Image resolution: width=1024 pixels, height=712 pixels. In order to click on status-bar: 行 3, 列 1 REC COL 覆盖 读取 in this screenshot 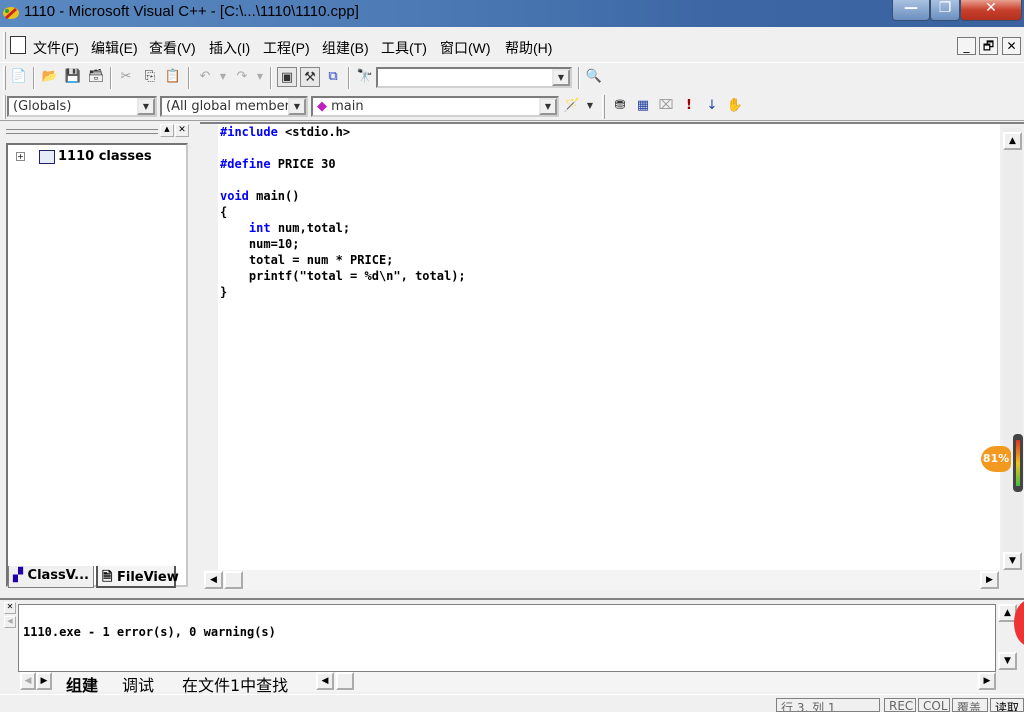, I will do `click(512, 703)`.